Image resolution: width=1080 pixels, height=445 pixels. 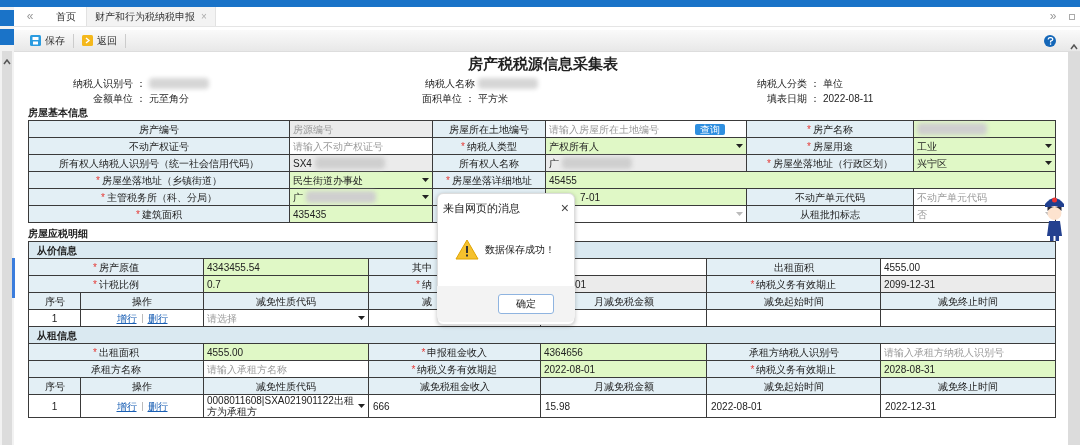 I want to click on save-button: 保存, so click(x=52, y=40).